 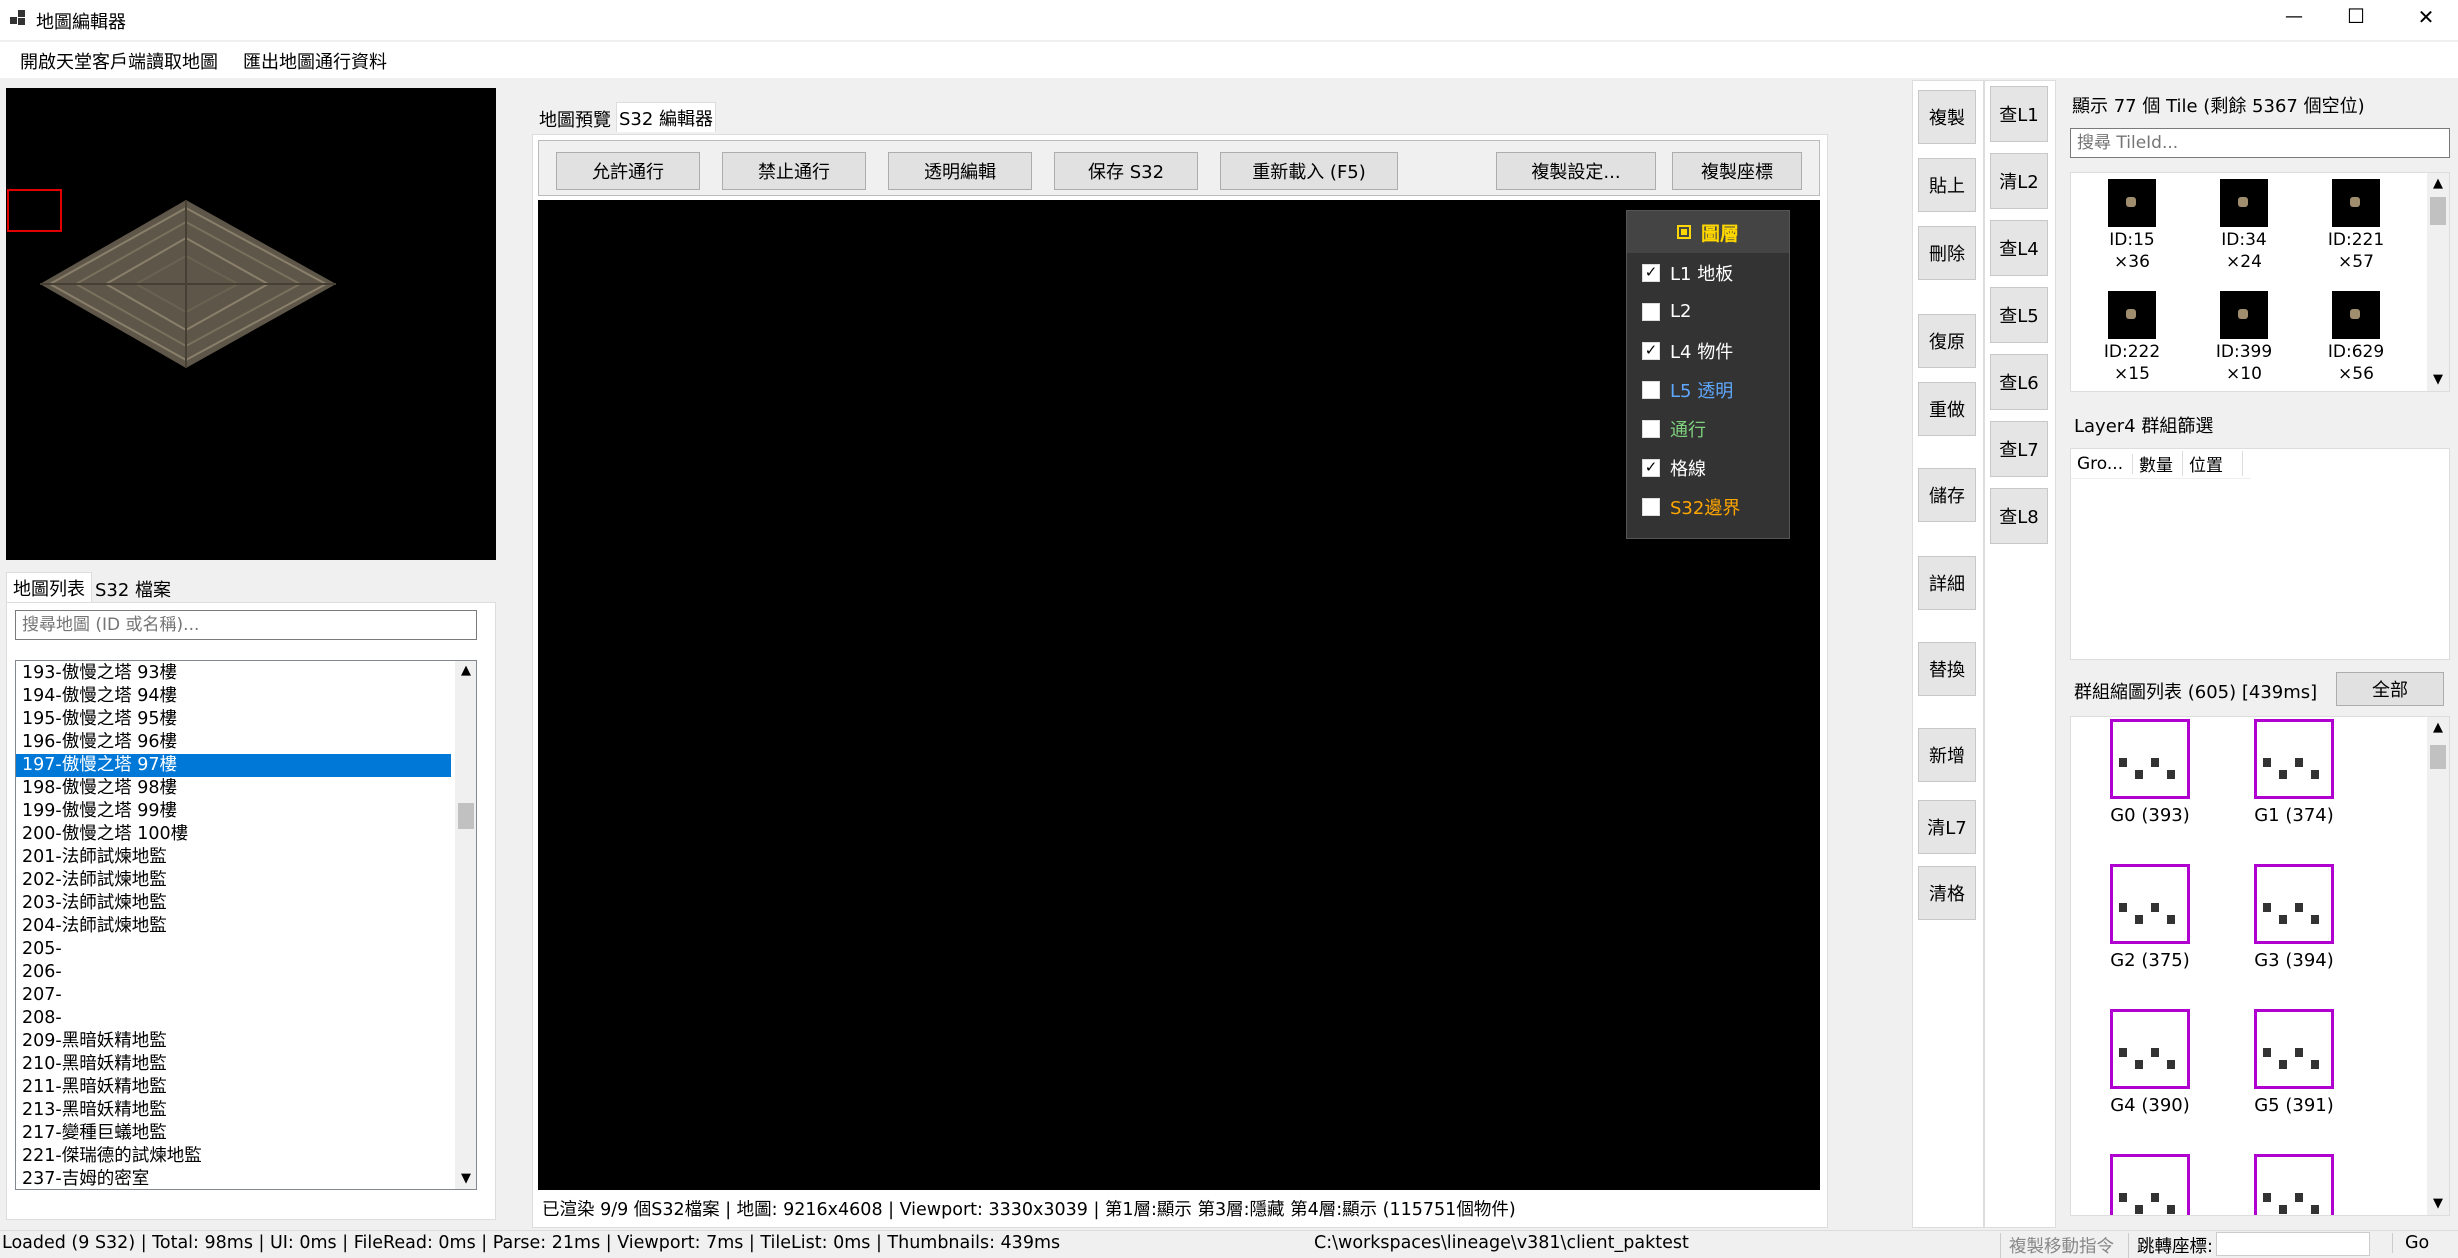 I want to click on layer-toggle: S32邊界, so click(x=1708, y=506).